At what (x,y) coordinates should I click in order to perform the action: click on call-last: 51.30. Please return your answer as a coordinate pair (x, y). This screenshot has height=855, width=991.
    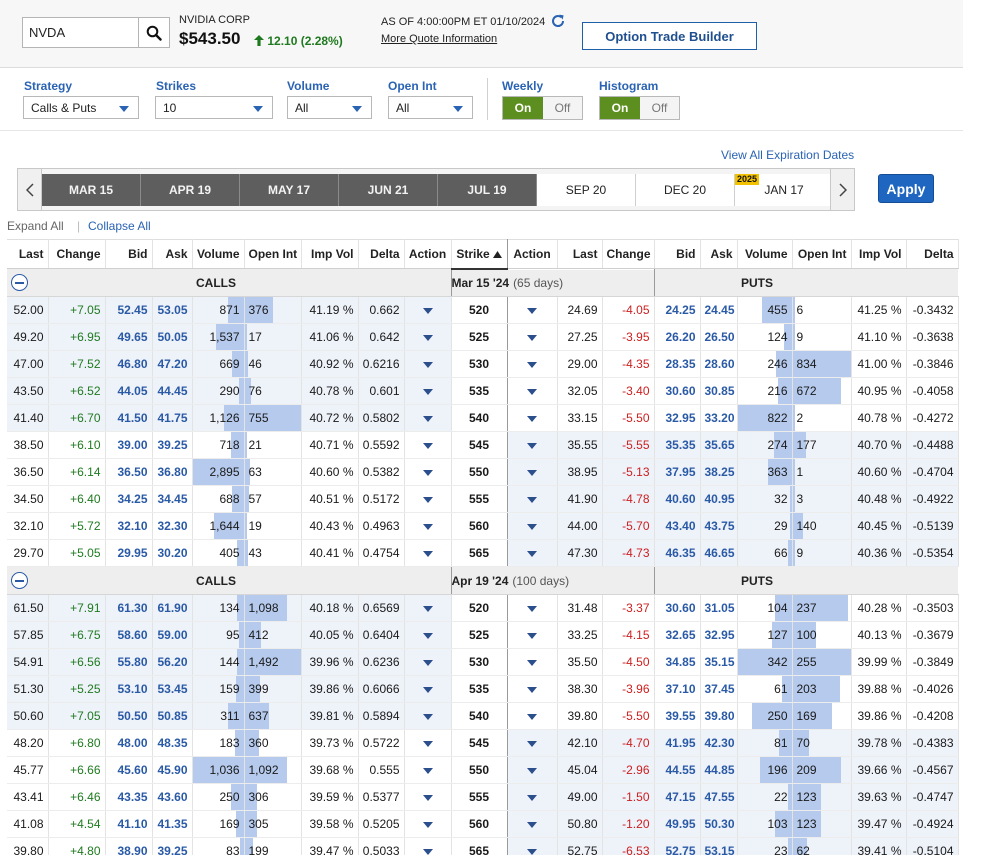
    Looking at the image, I should click on (28, 689).